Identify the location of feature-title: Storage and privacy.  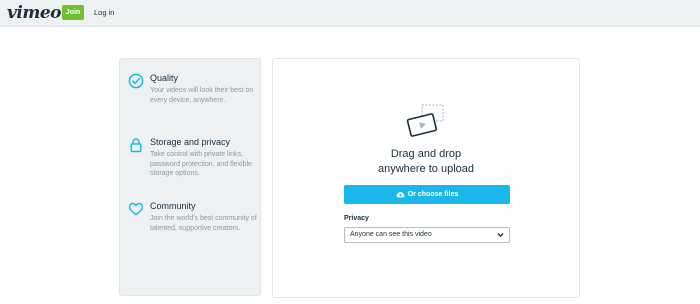
(190, 142).